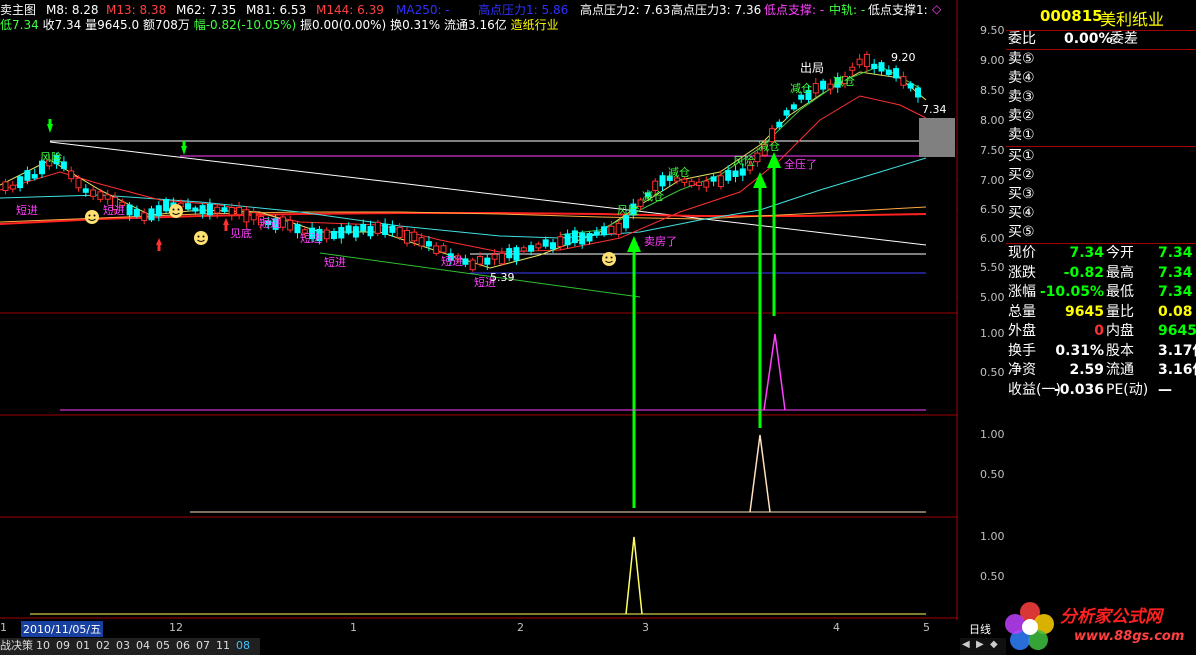 Image resolution: width=1196 pixels, height=655 pixels. What do you see at coordinates (176, 627) in the screenshot?
I see `time-axis-label: 12` at bounding box center [176, 627].